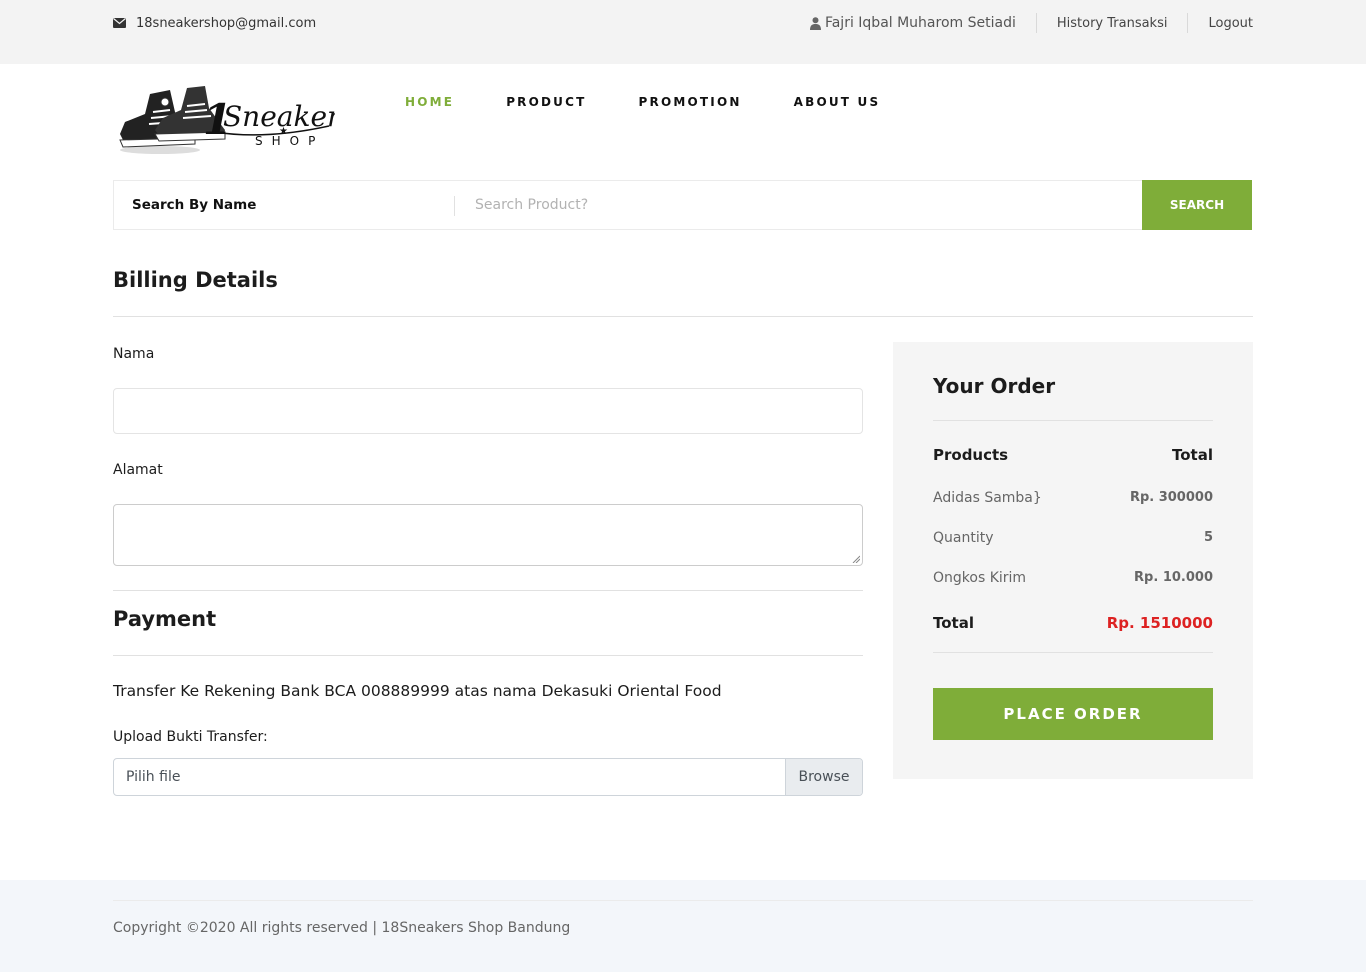 This screenshot has height=972, width=1366. I want to click on order-row-label: Ongkos Kirim, so click(980, 578).